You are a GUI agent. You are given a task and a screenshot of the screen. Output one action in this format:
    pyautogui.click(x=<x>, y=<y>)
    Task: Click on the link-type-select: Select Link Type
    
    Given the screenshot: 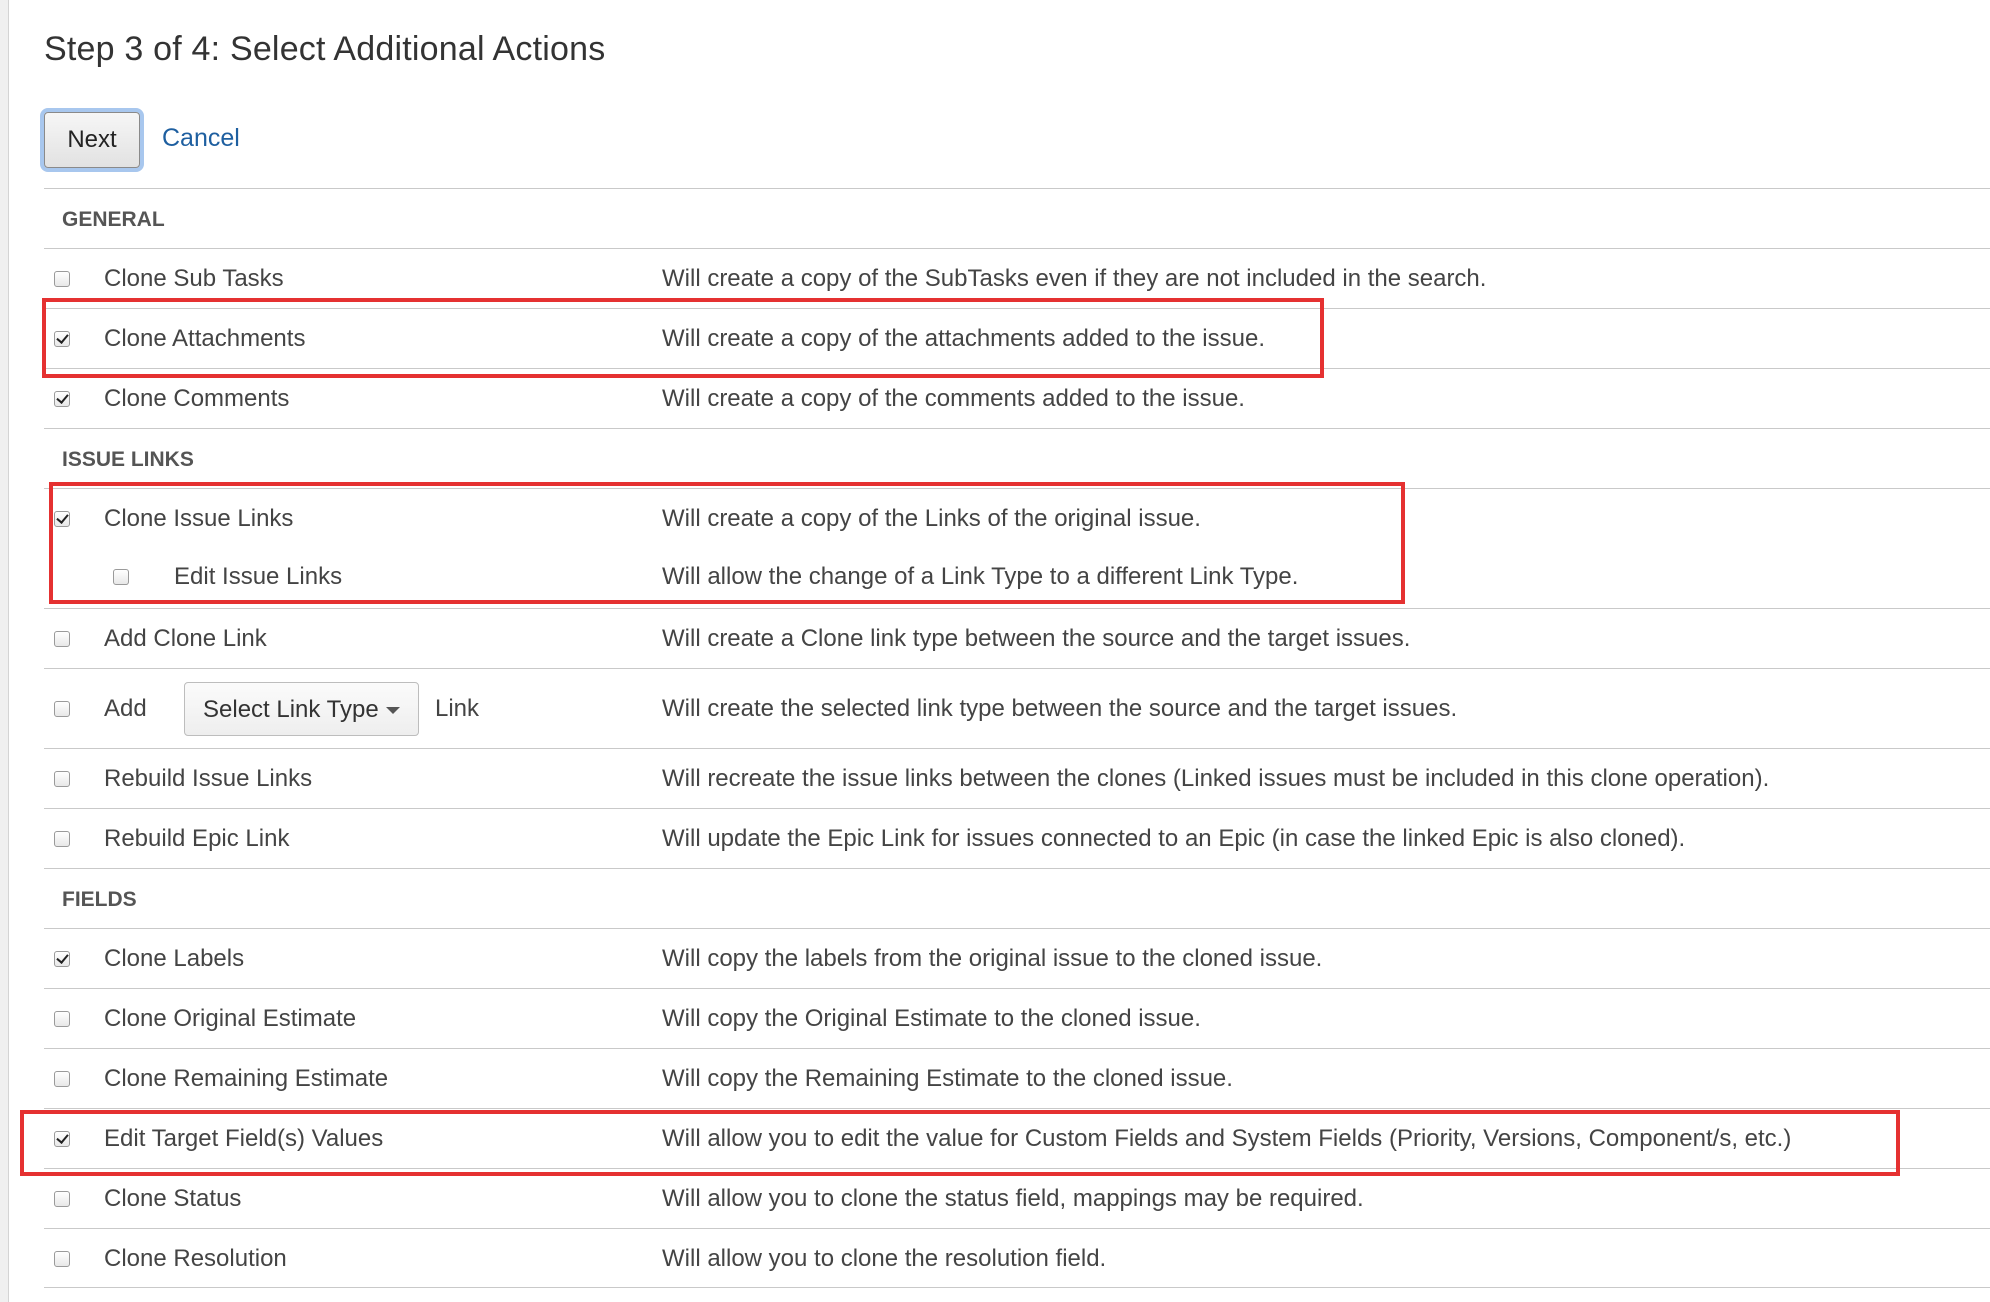 What is the action you would take?
    pyautogui.click(x=301, y=709)
    